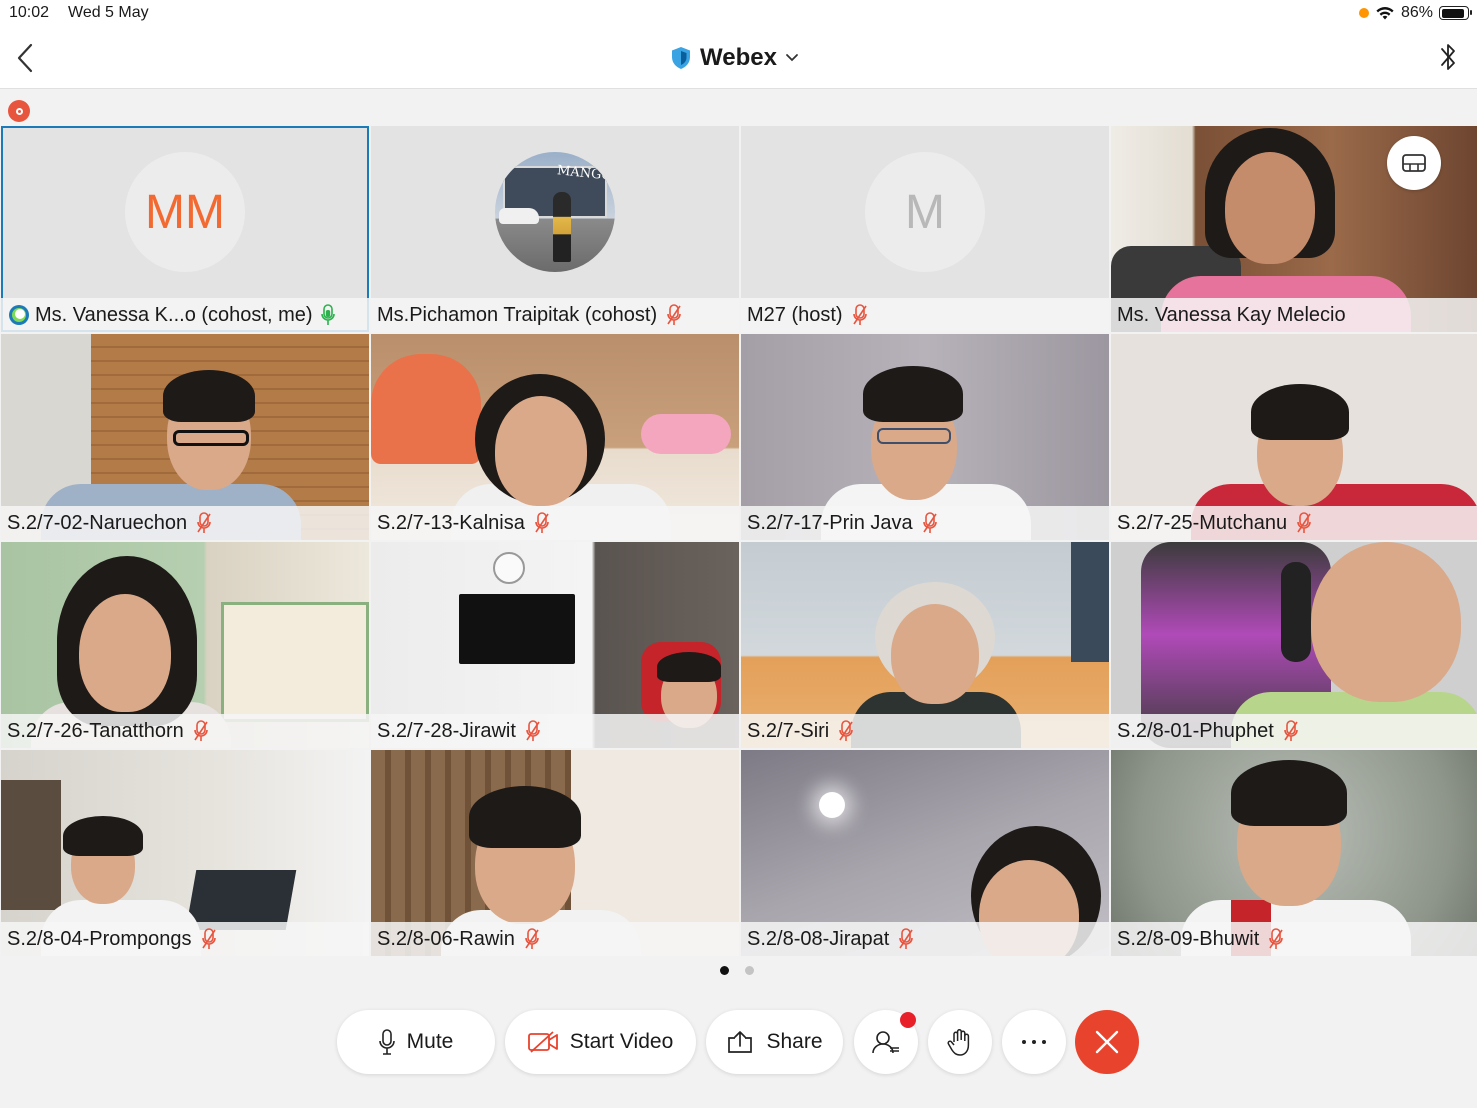 The width and height of the screenshot is (1477, 1108). What do you see at coordinates (108, 12) in the screenshot?
I see `clock-date: Wed 5 May` at bounding box center [108, 12].